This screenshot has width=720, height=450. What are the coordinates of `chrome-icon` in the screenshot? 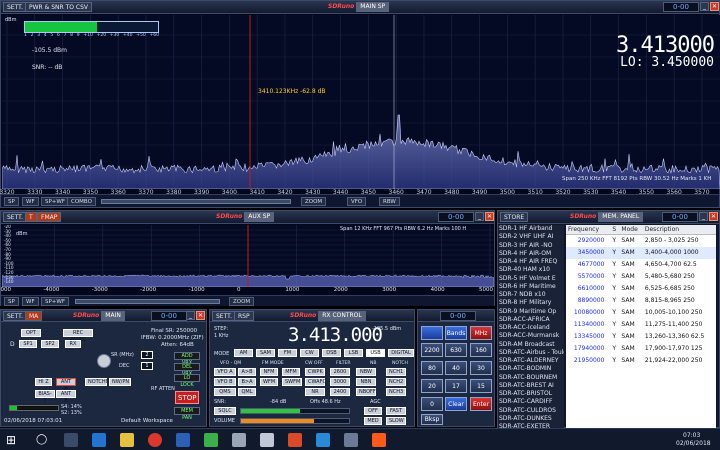 It's located at (155, 440).